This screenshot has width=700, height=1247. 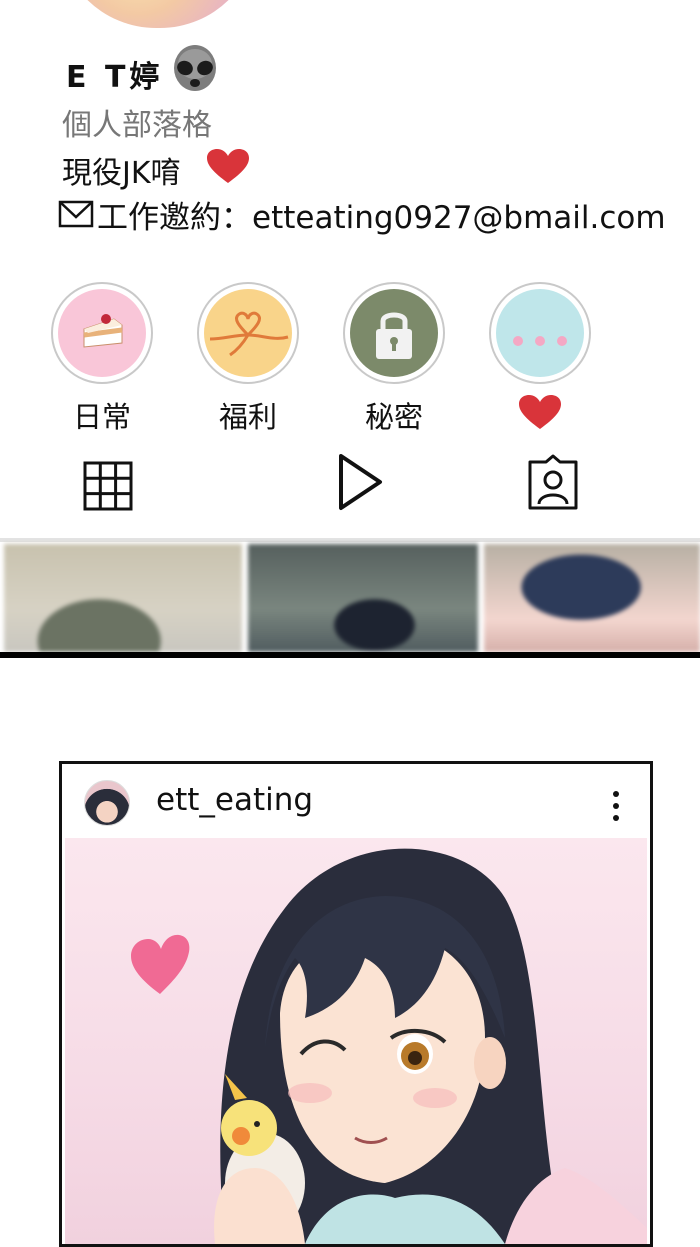 I want to click on cake-icon, so click(x=102, y=333).